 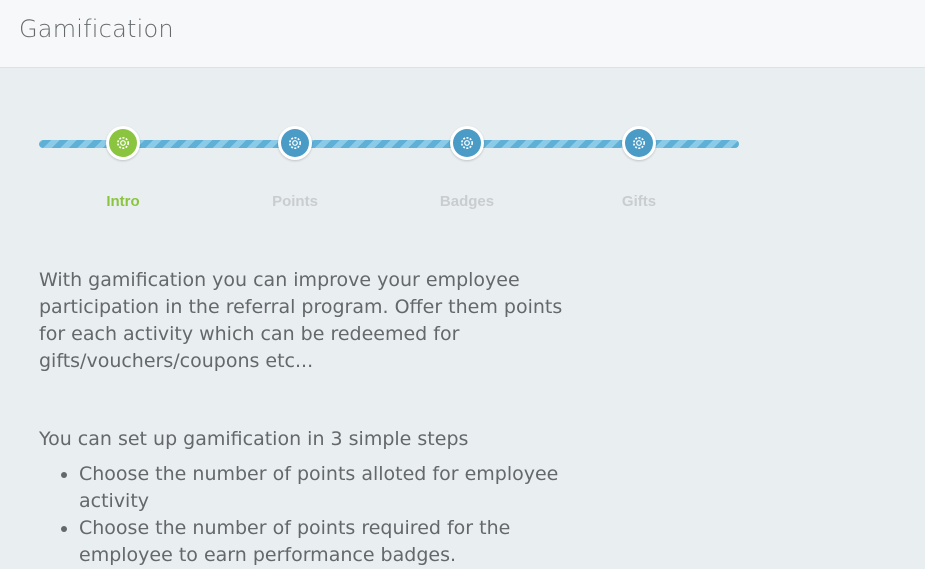 What do you see at coordinates (462, 34) in the screenshot?
I see `page-header: Gamification` at bounding box center [462, 34].